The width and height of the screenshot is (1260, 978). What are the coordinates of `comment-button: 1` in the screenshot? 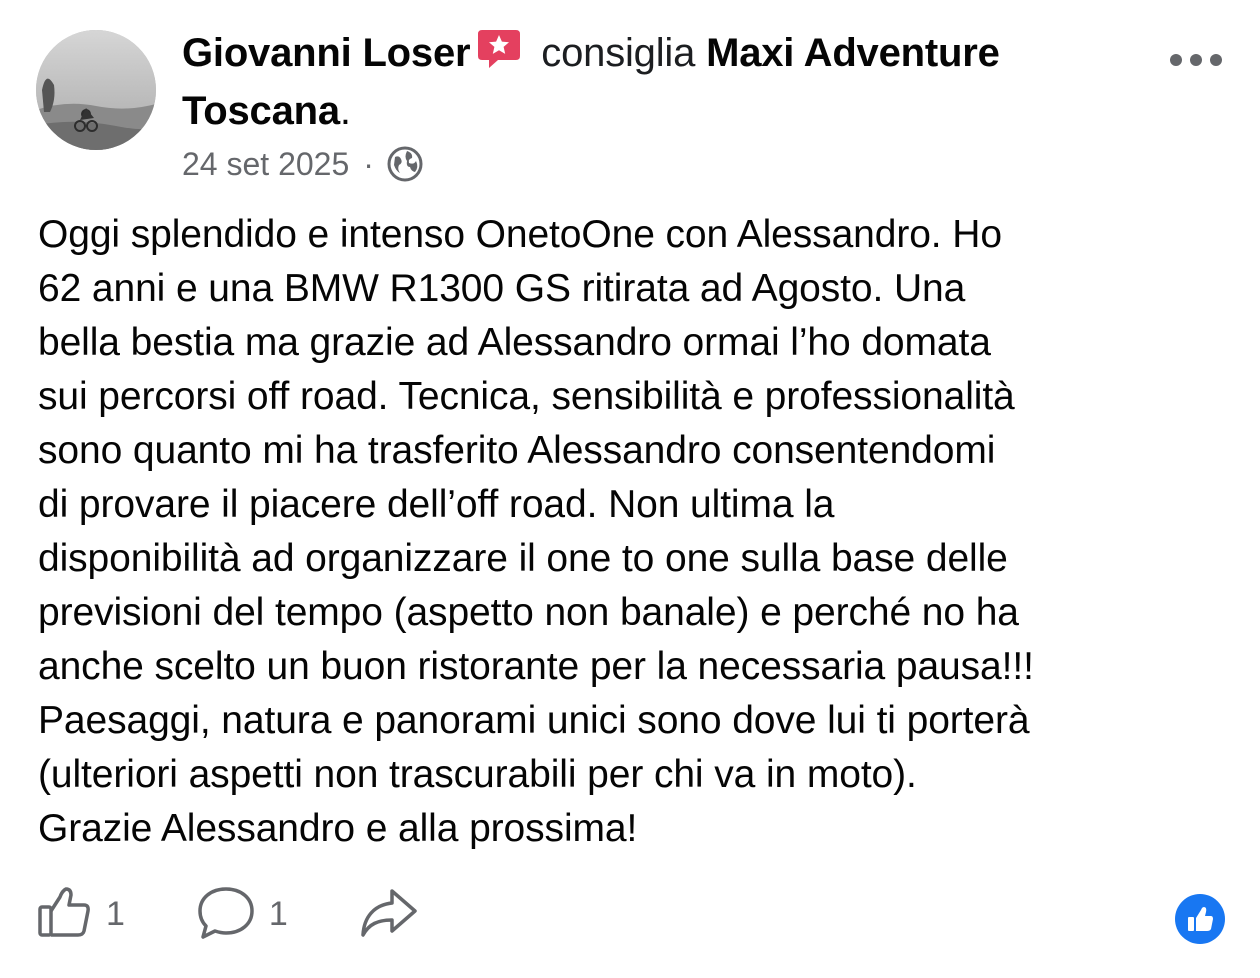 It's located at (241, 914).